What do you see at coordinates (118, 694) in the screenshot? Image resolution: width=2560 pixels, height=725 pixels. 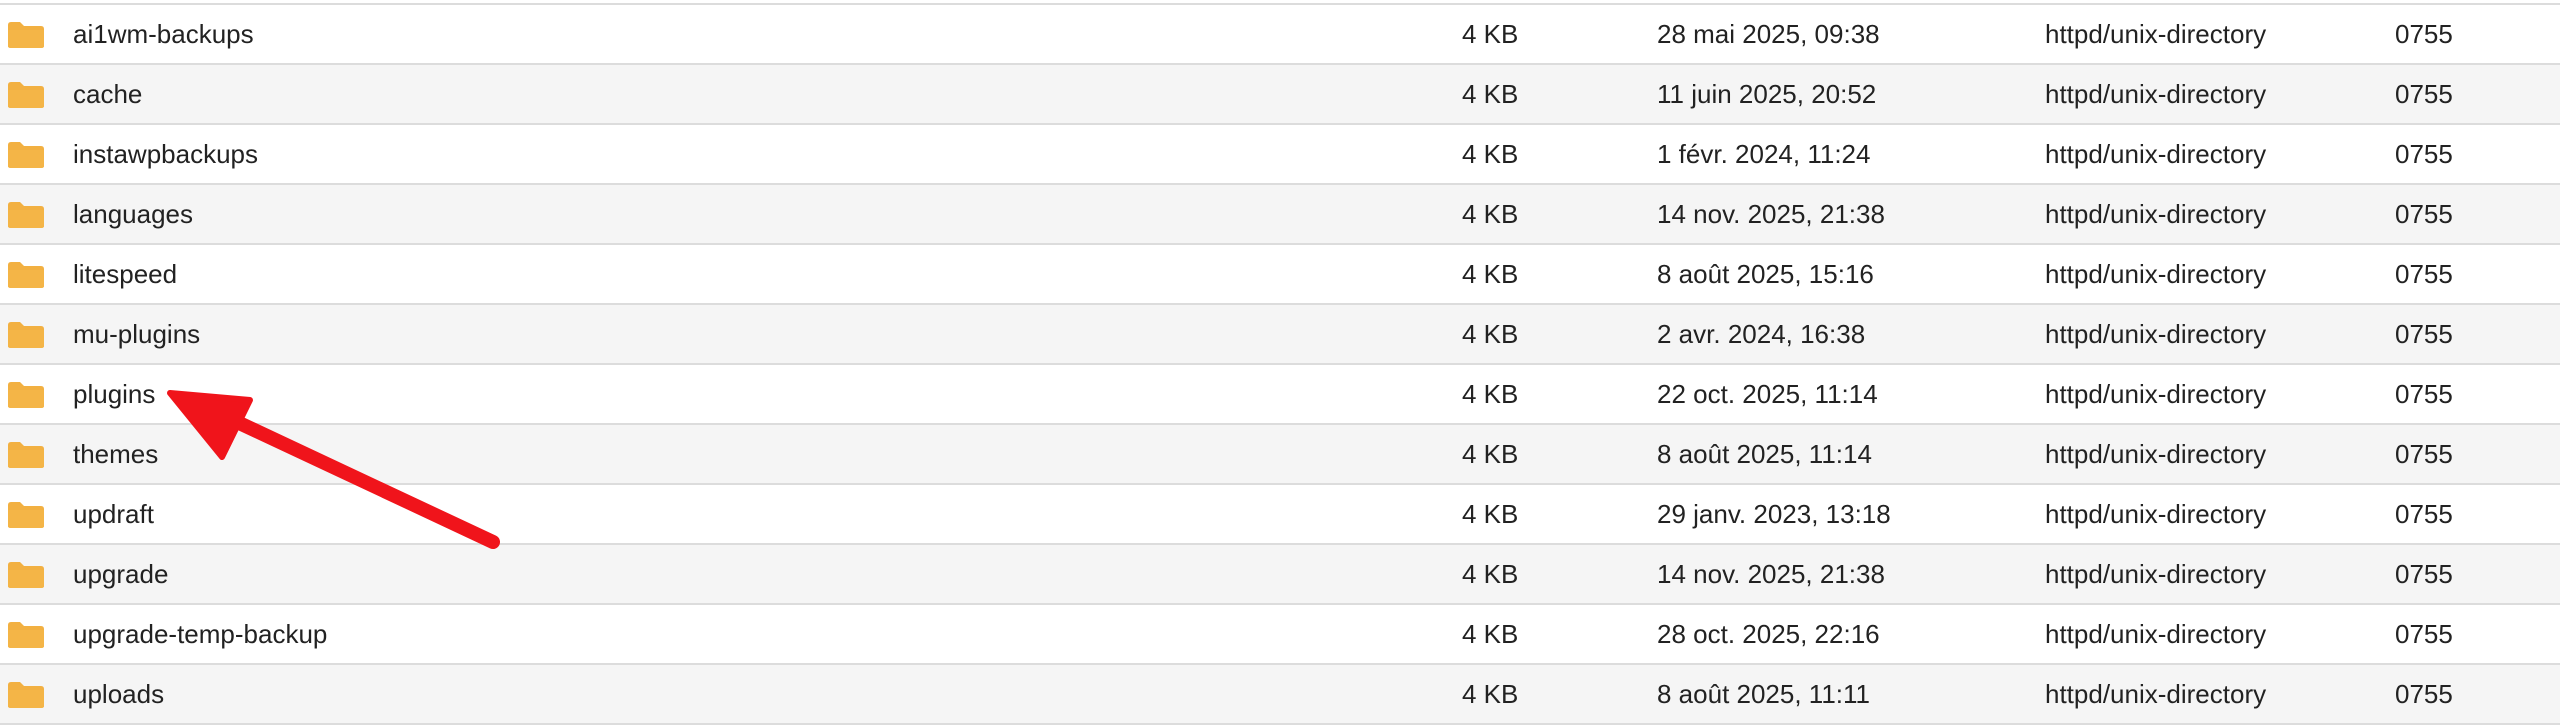 I see `file-name: uploads` at bounding box center [118, 694].